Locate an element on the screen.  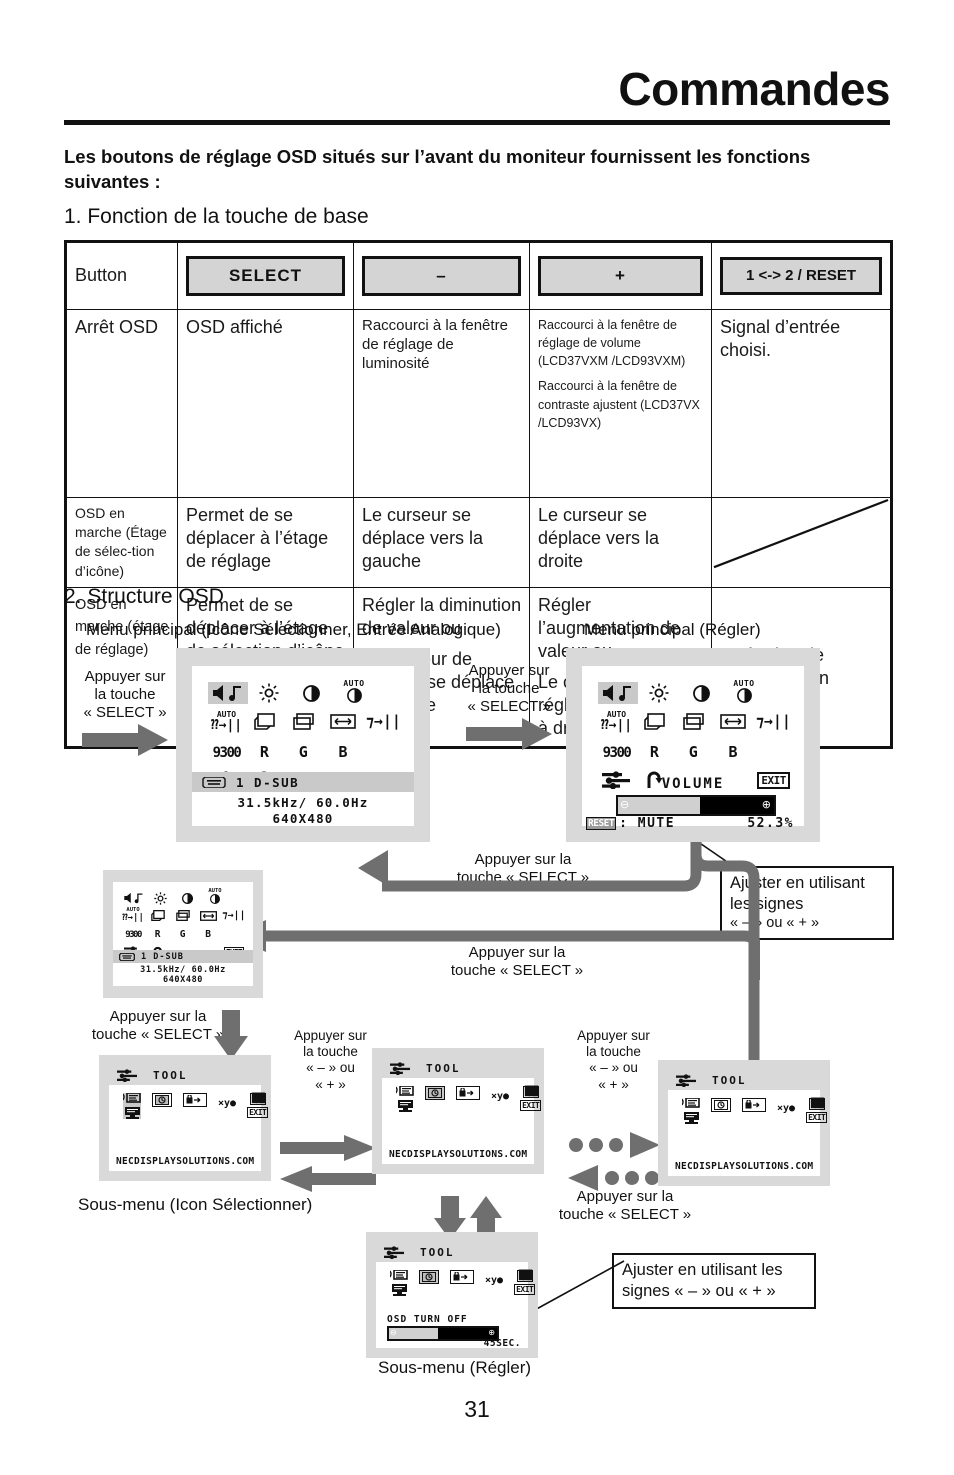
osd-screen: AUTO AUTO ⁇→|| is located at coordinates (693, 748).